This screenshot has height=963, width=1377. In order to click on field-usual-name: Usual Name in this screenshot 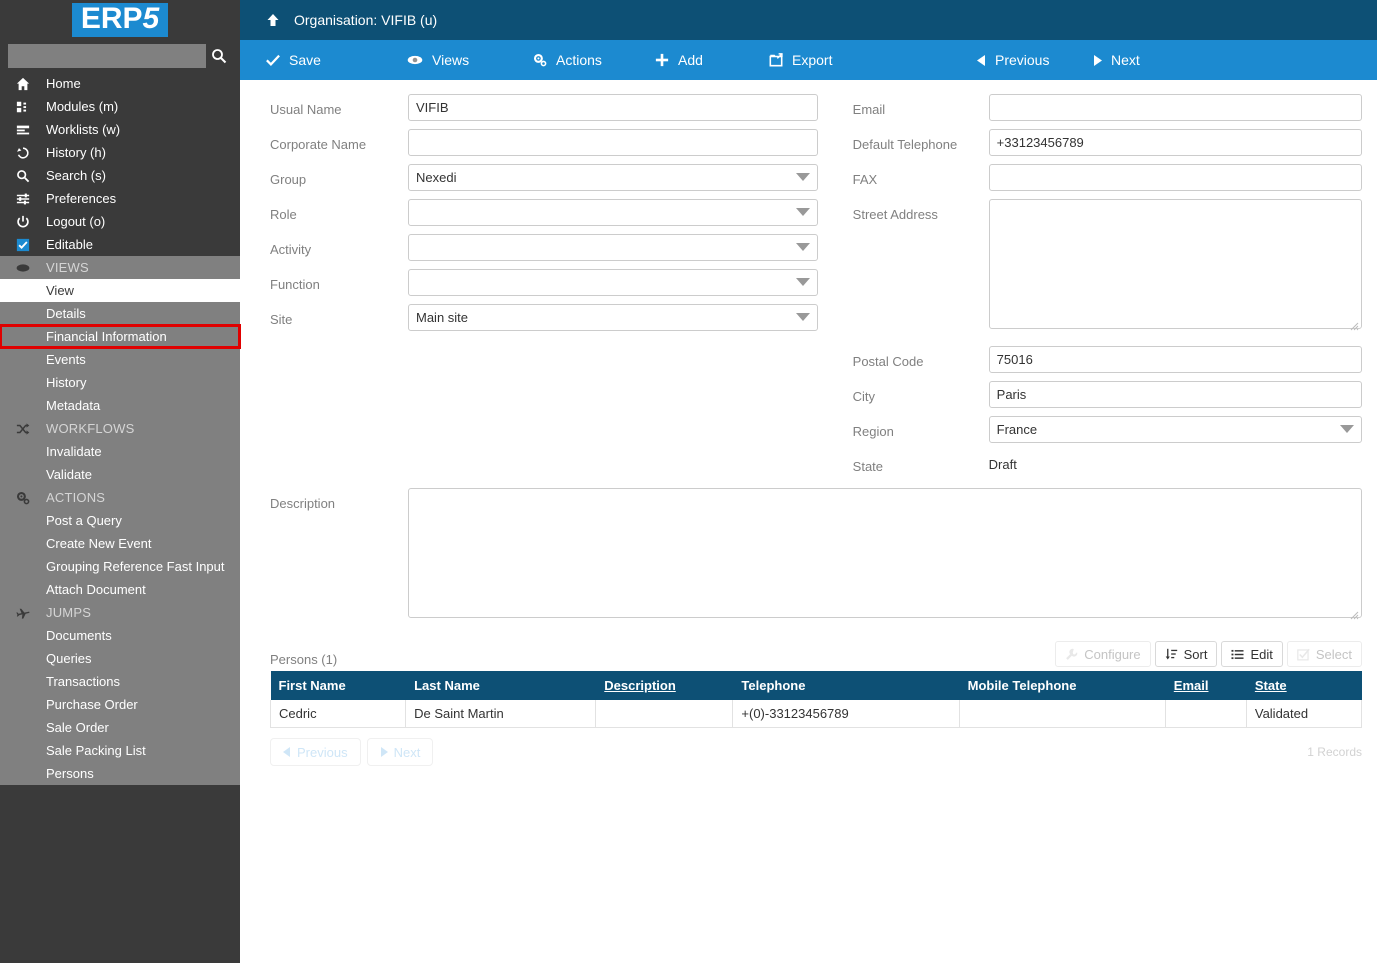, I will do `click(556, 107)`.